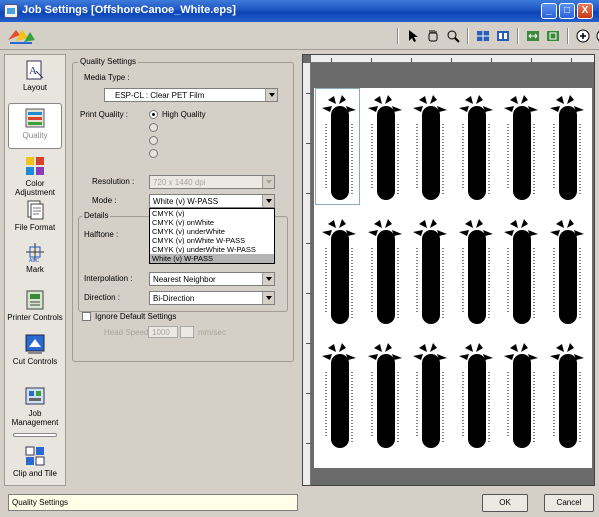 The image size is (599, 517). What do you see at coordinates (184, 279) in the screenshot?
I see `interpolation-value: Nearest Neighbor` at bounding box center [184, 279].